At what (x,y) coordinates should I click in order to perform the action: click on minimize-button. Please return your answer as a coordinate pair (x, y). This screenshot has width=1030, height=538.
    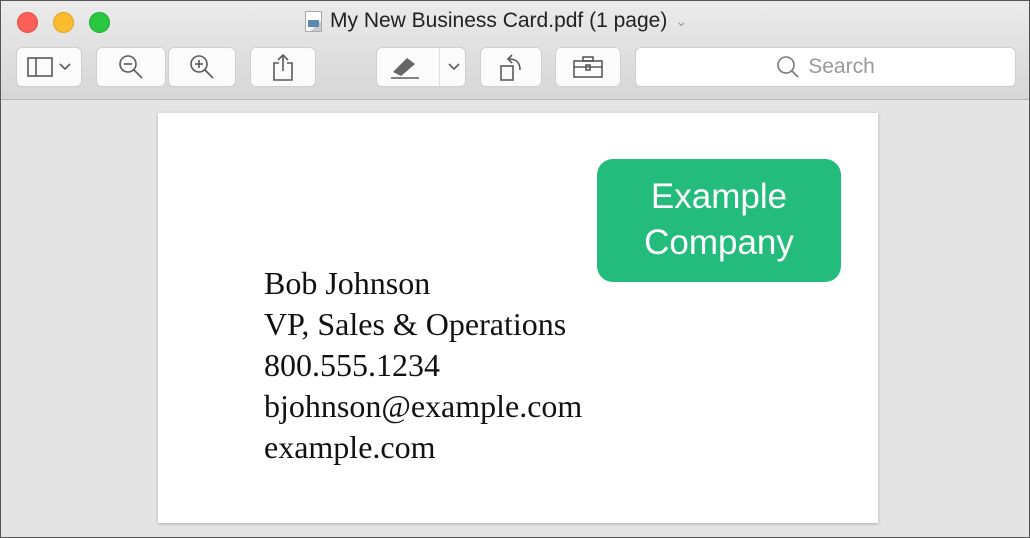
    Looking at the image, I should click on (63, 22).